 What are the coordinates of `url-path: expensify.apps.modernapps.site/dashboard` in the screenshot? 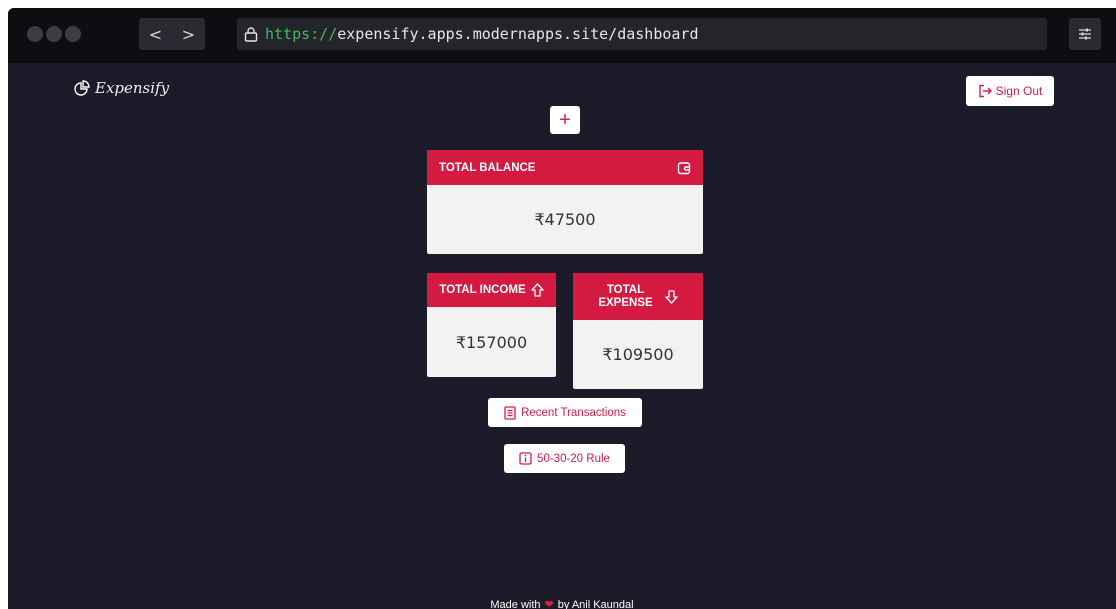 It's located at (518, 34).